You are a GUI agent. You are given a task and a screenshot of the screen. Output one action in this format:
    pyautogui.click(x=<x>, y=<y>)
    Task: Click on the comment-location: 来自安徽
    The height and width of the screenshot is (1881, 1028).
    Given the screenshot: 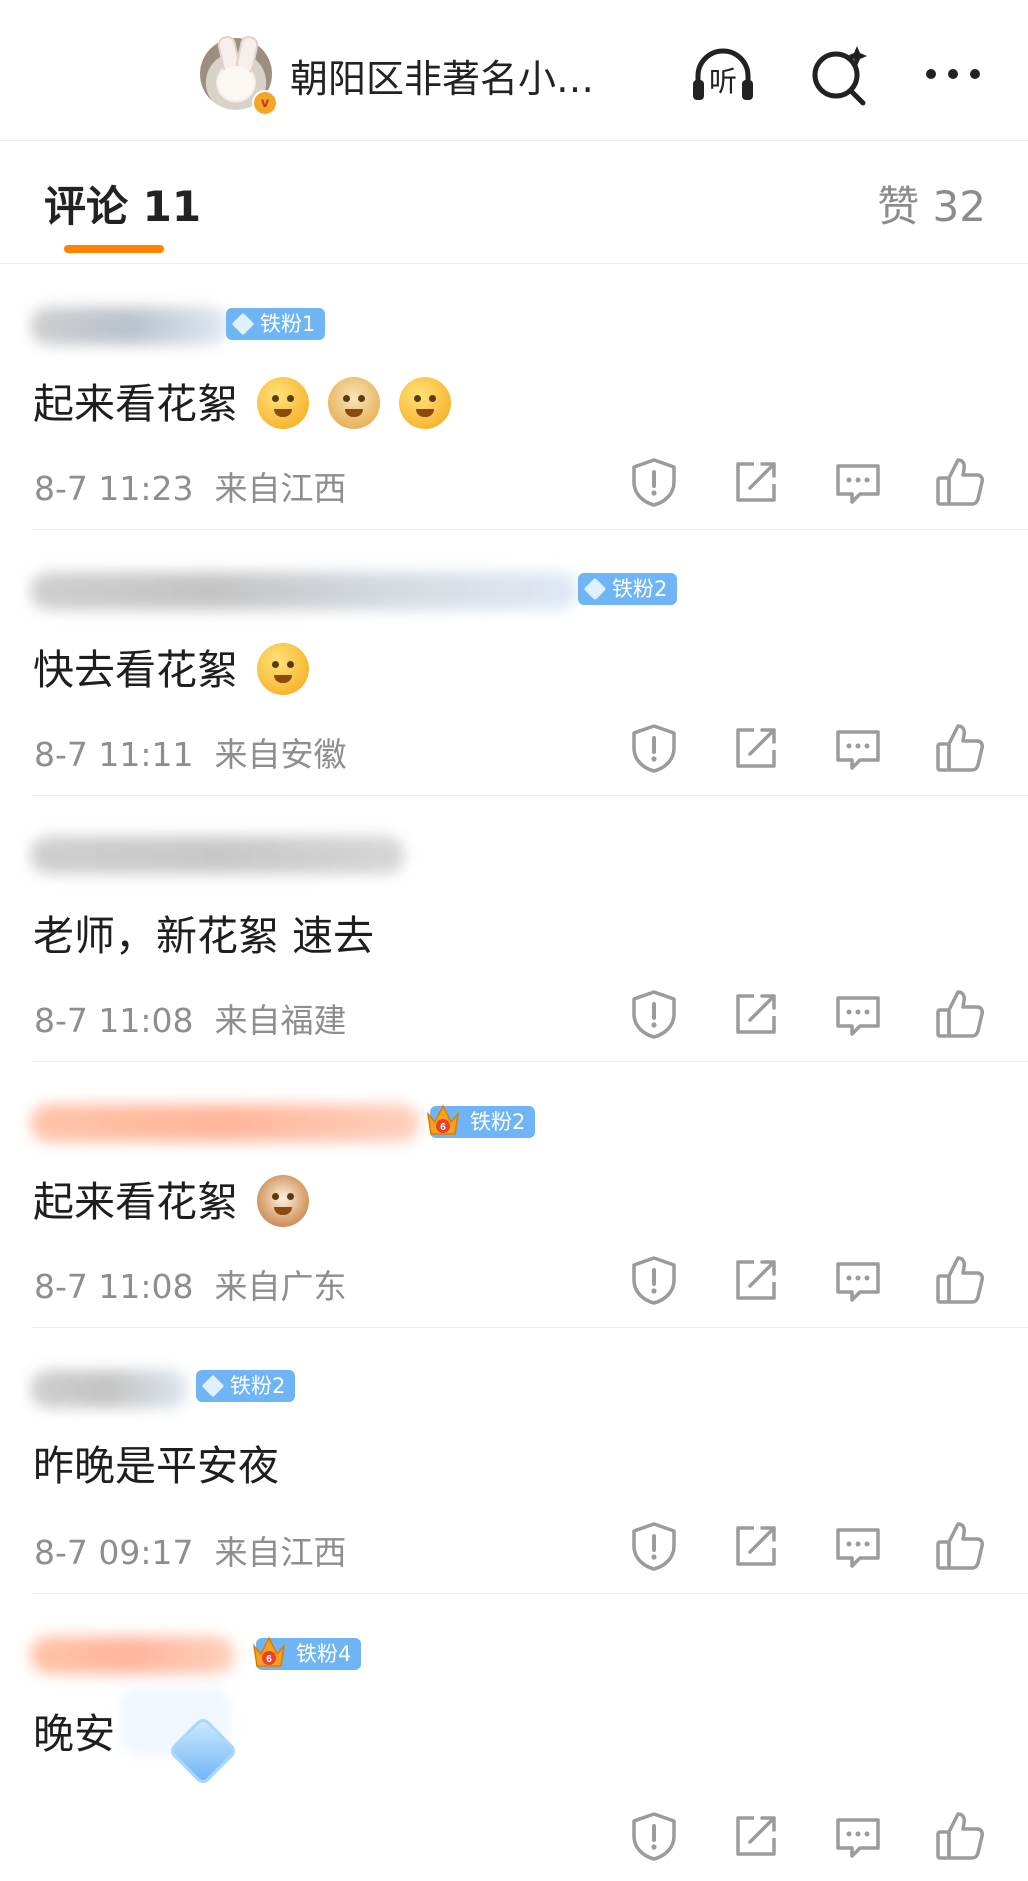 What is the action you would take?
    pyautogui.click(x=280, y=754)
    